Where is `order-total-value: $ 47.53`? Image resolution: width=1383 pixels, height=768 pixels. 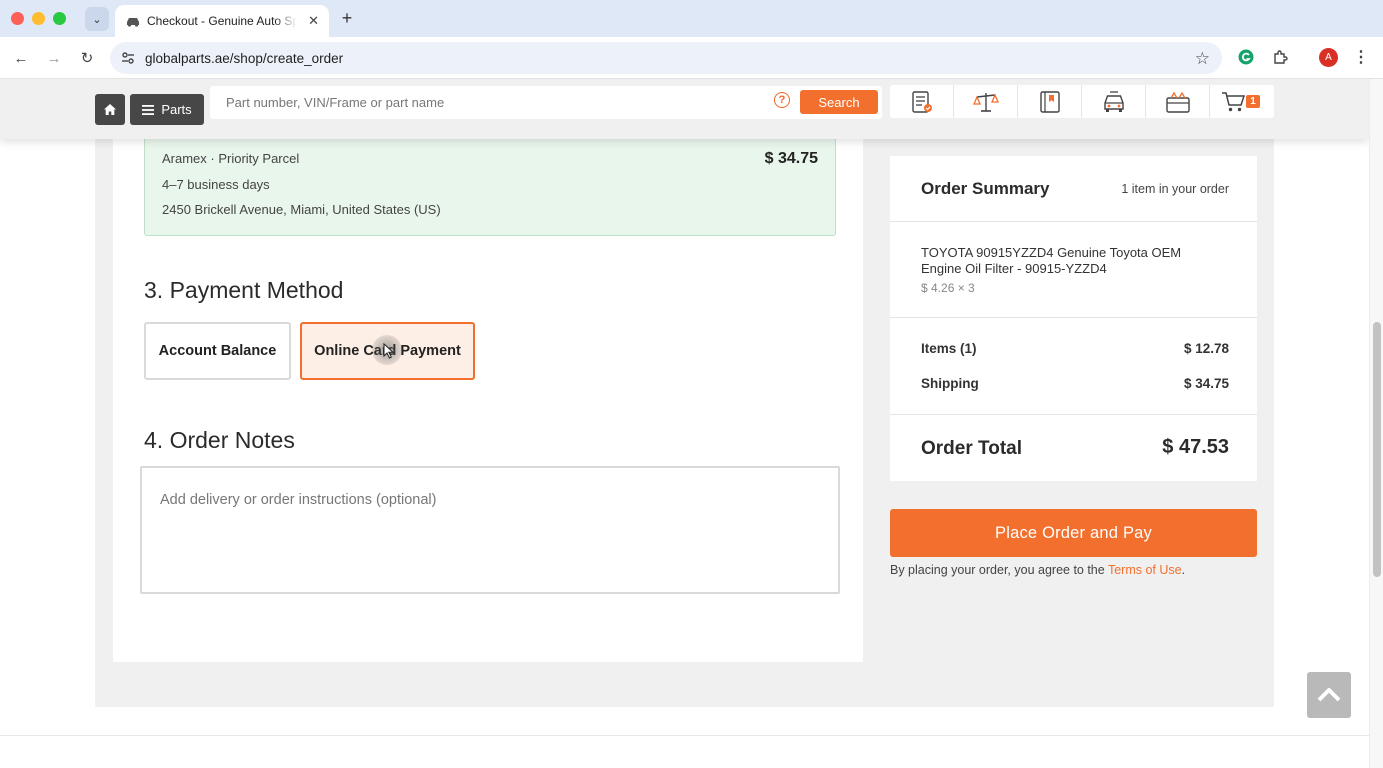
order-total-value: $ 47.53 is located at coordinates (1195, 447).